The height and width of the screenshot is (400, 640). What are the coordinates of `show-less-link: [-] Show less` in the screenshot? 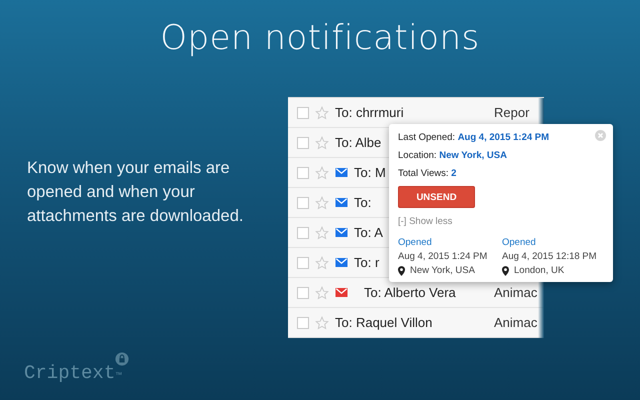 It's located at (425, 221).